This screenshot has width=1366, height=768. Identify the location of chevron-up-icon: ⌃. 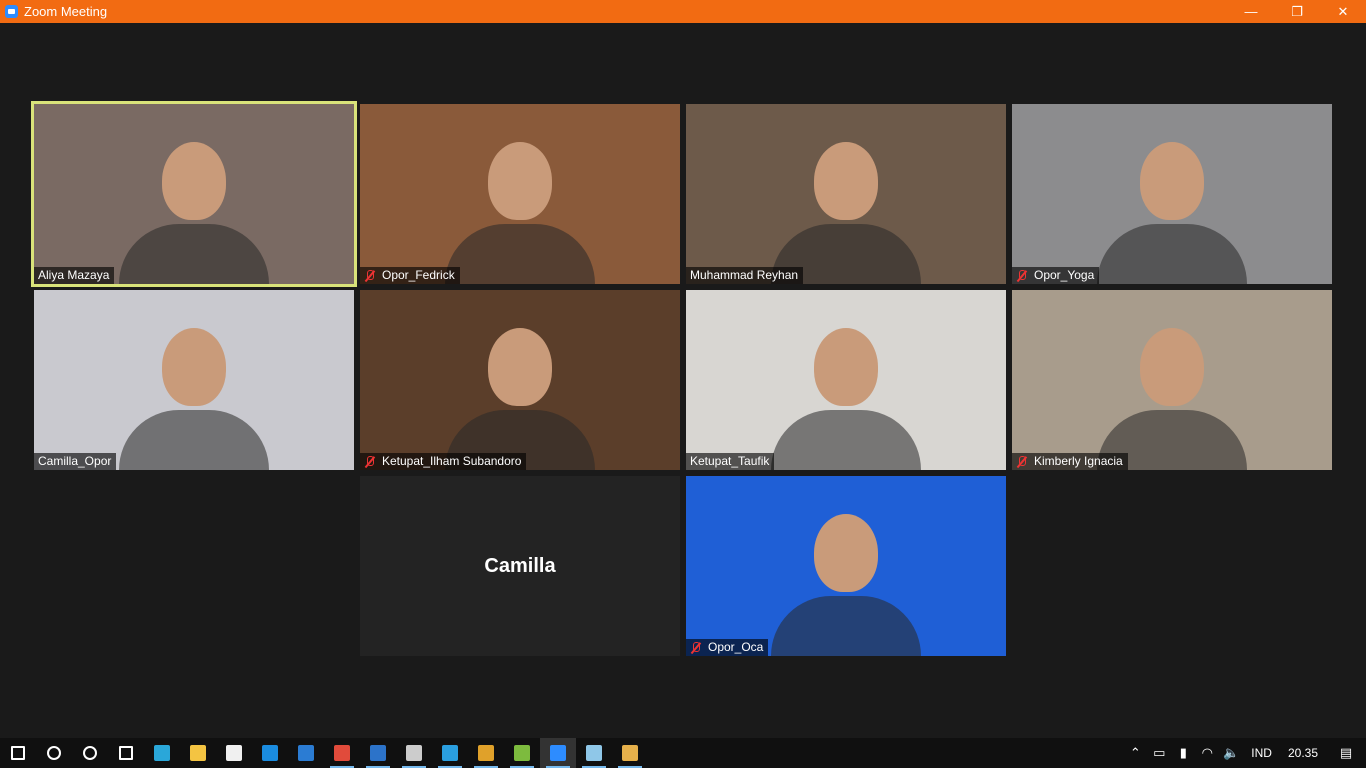
(1135, 753).